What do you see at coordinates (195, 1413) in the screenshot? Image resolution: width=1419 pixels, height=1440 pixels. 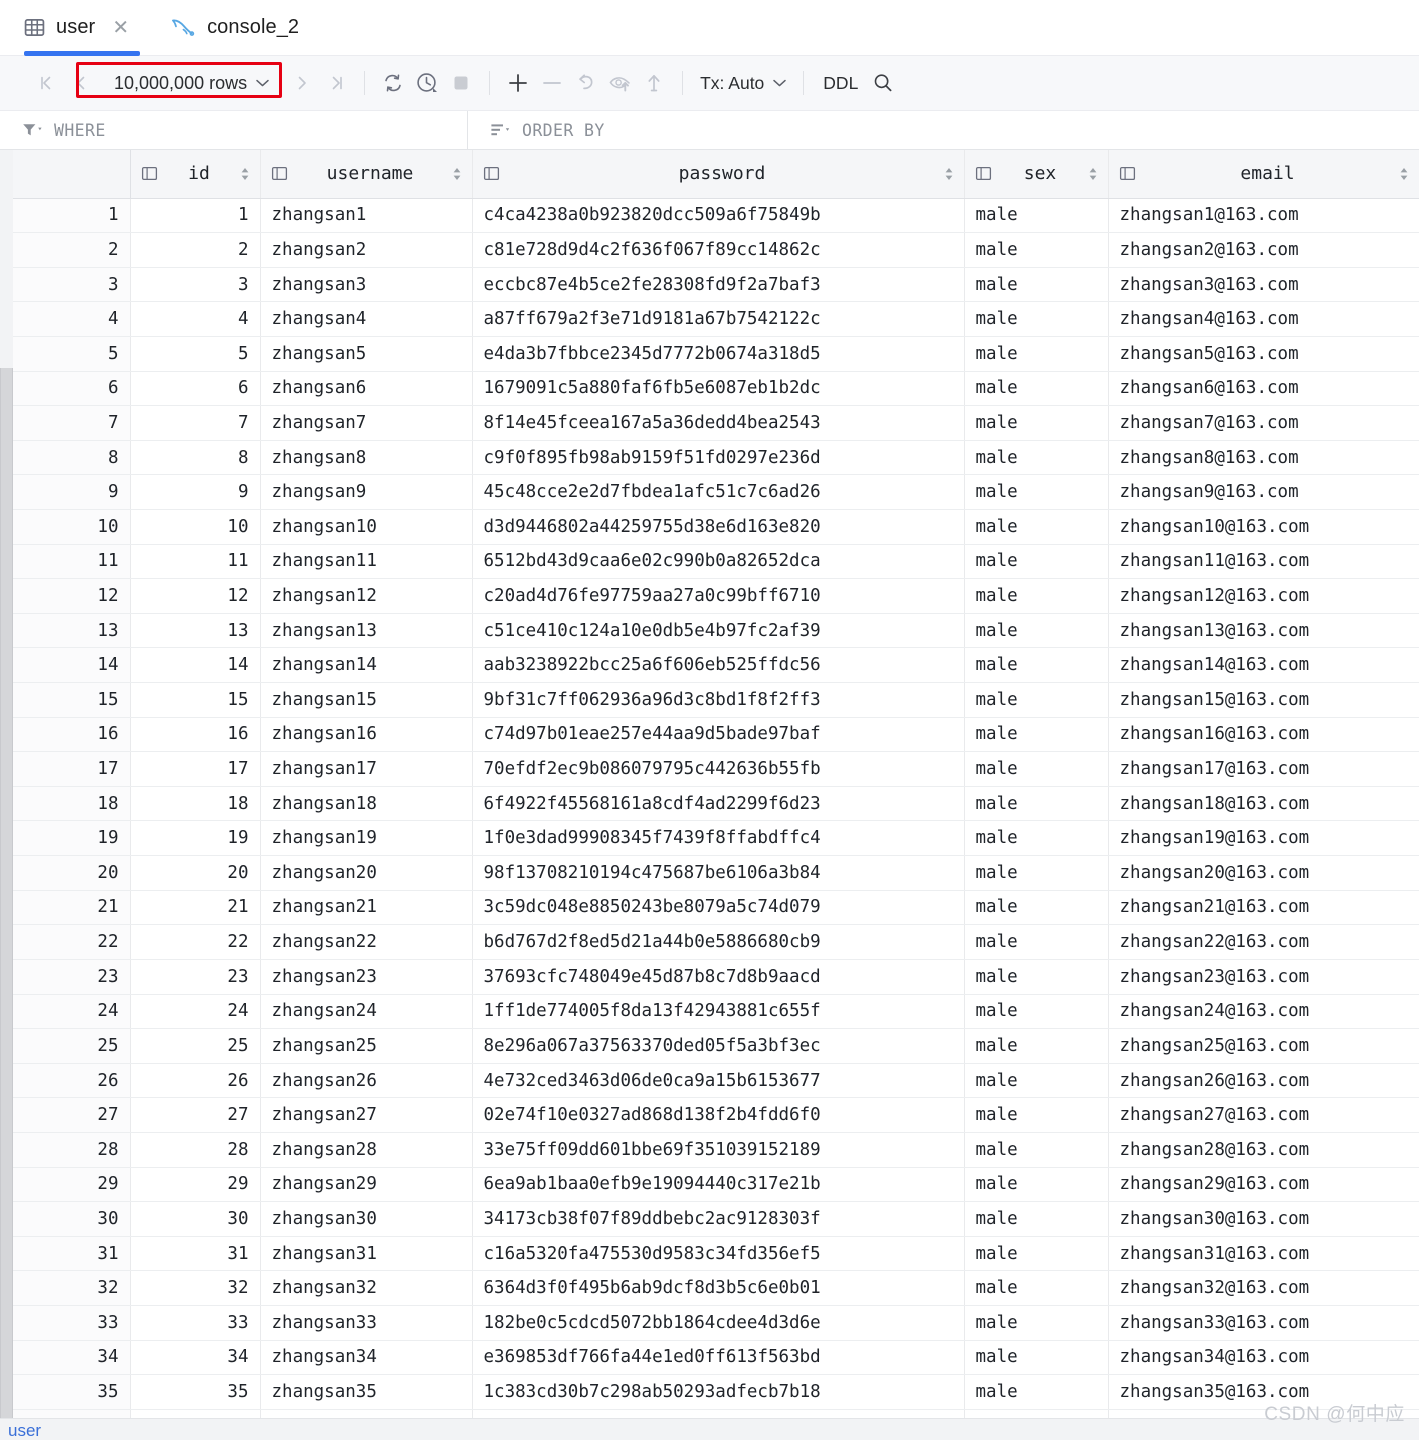 I see `cell-id: 36` at bounding box center [195, 1413].